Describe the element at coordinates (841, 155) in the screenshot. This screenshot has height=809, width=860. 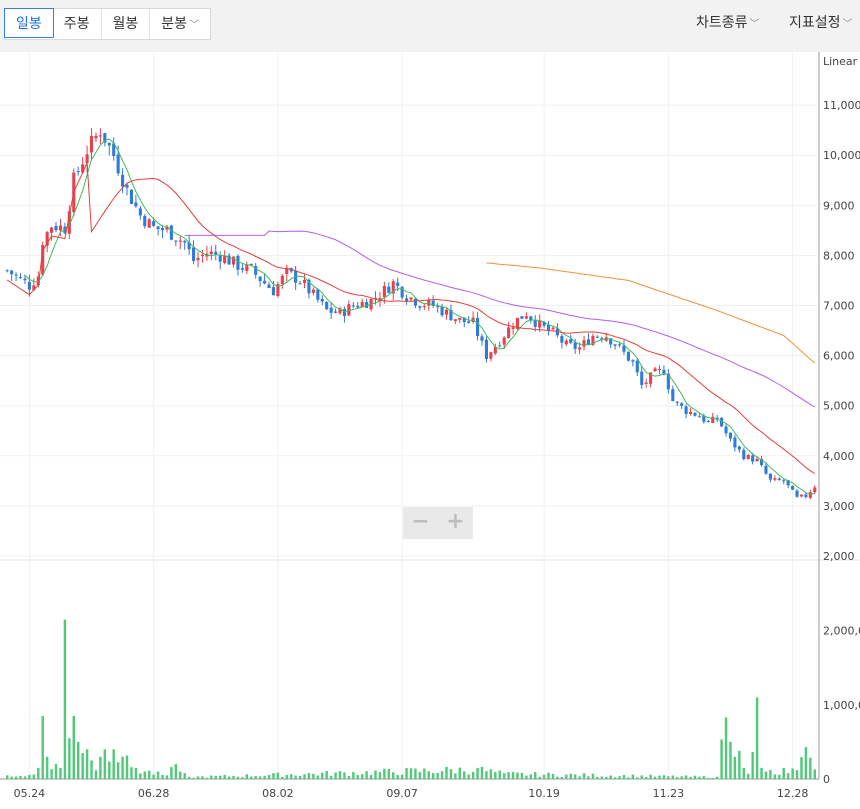
I see `price-tick-label: 10,000` at that location.